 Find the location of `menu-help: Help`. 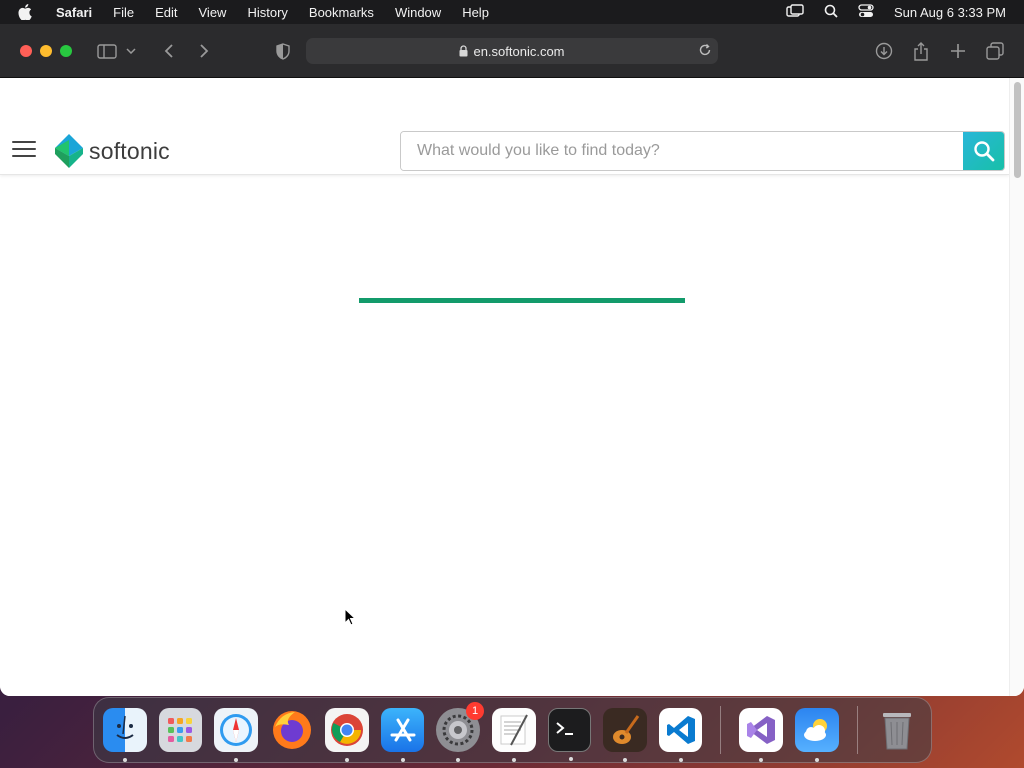

menu-help: Help is located at coordinates (475, 12).